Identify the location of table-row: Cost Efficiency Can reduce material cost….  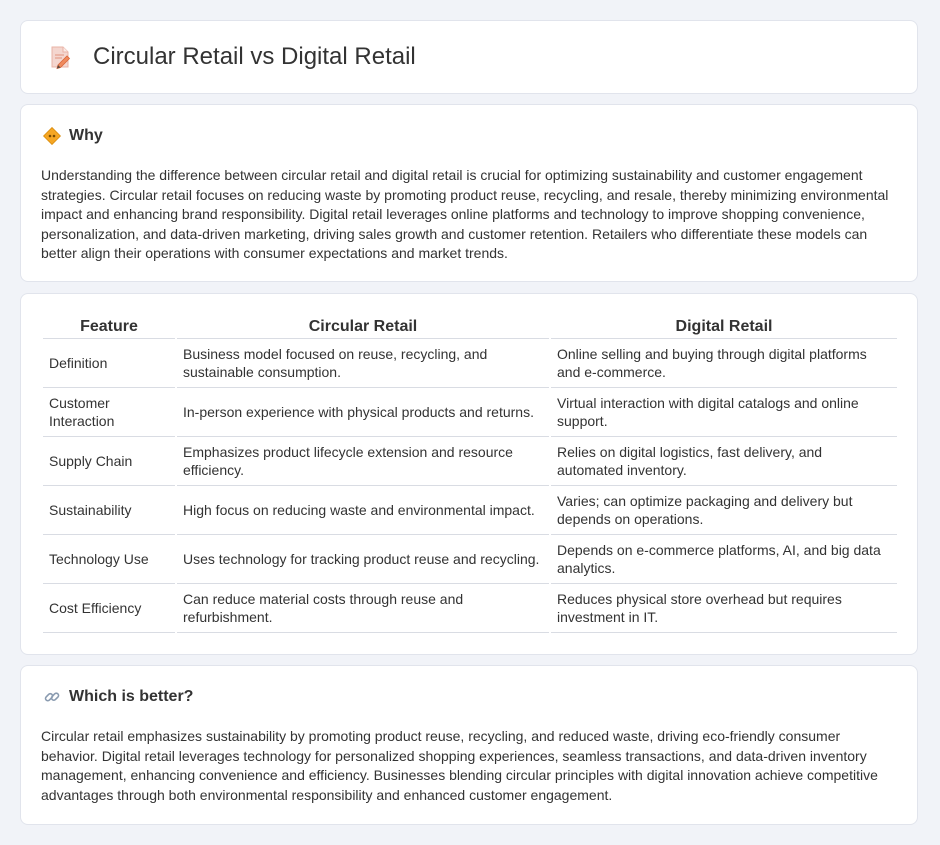
(470, 608).